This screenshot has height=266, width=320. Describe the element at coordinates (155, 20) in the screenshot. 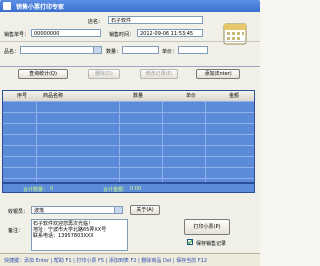

I see `store-name-field: 石子软件` at that location.